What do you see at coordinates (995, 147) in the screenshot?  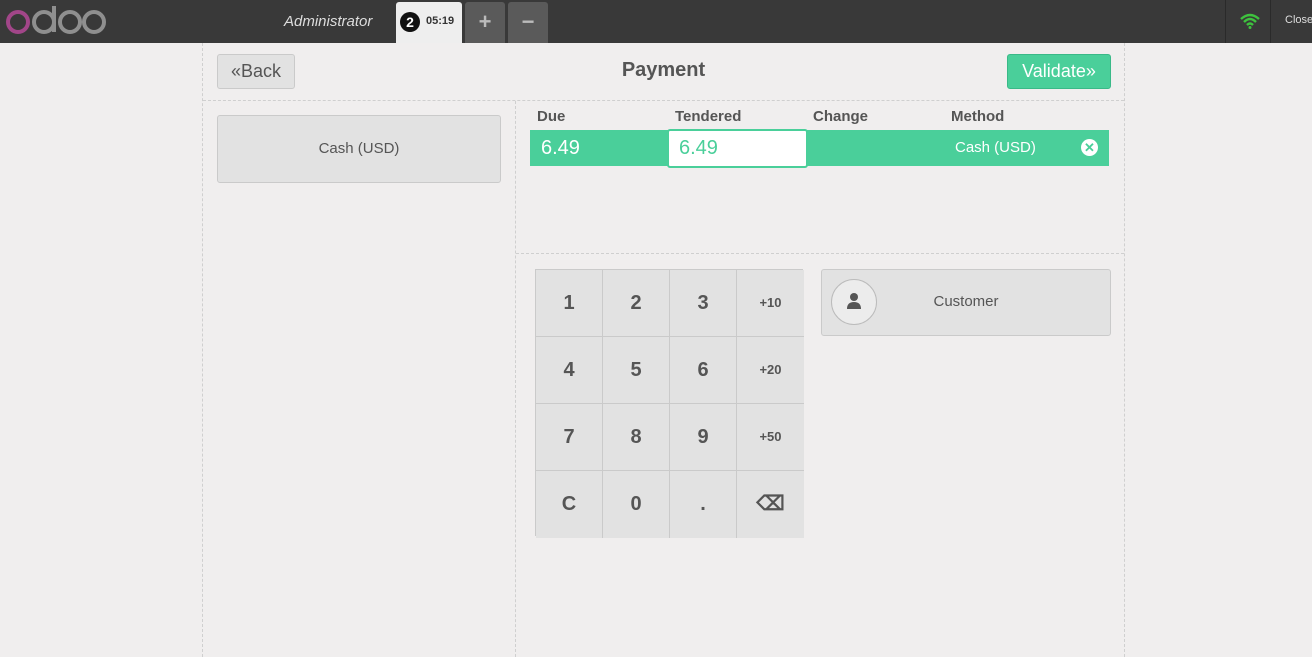 I see `paymentline-method: Cash (USD)` at bounding box center [995, 147].